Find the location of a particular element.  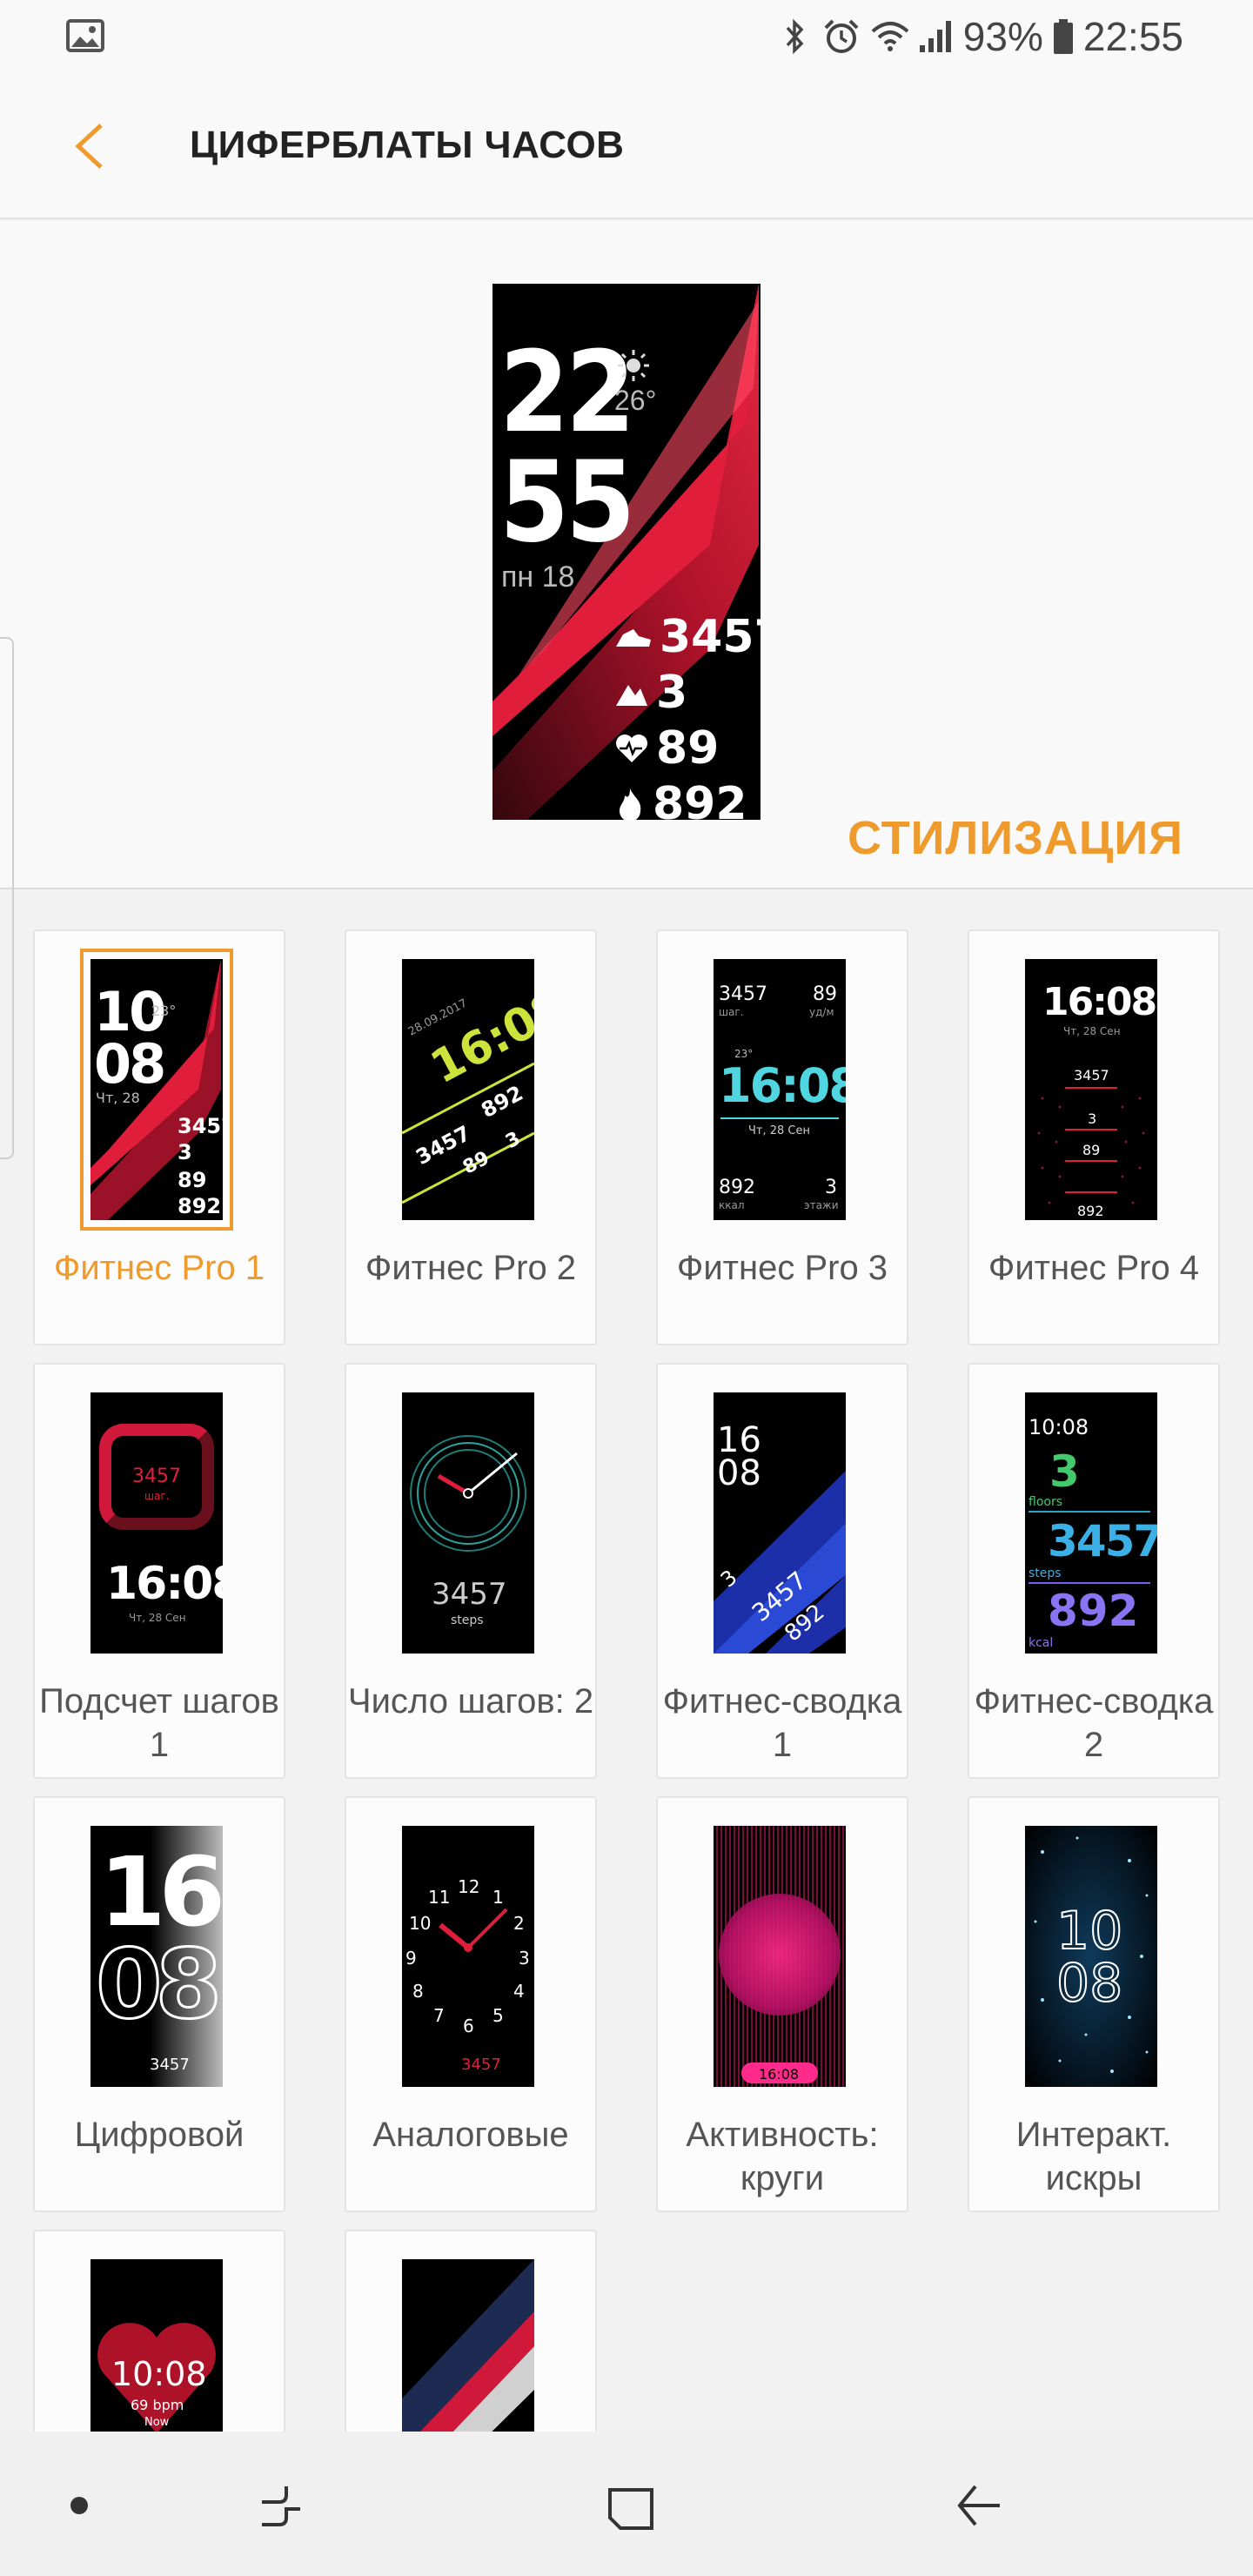

heart-icon is located at coordinates (631, 748).